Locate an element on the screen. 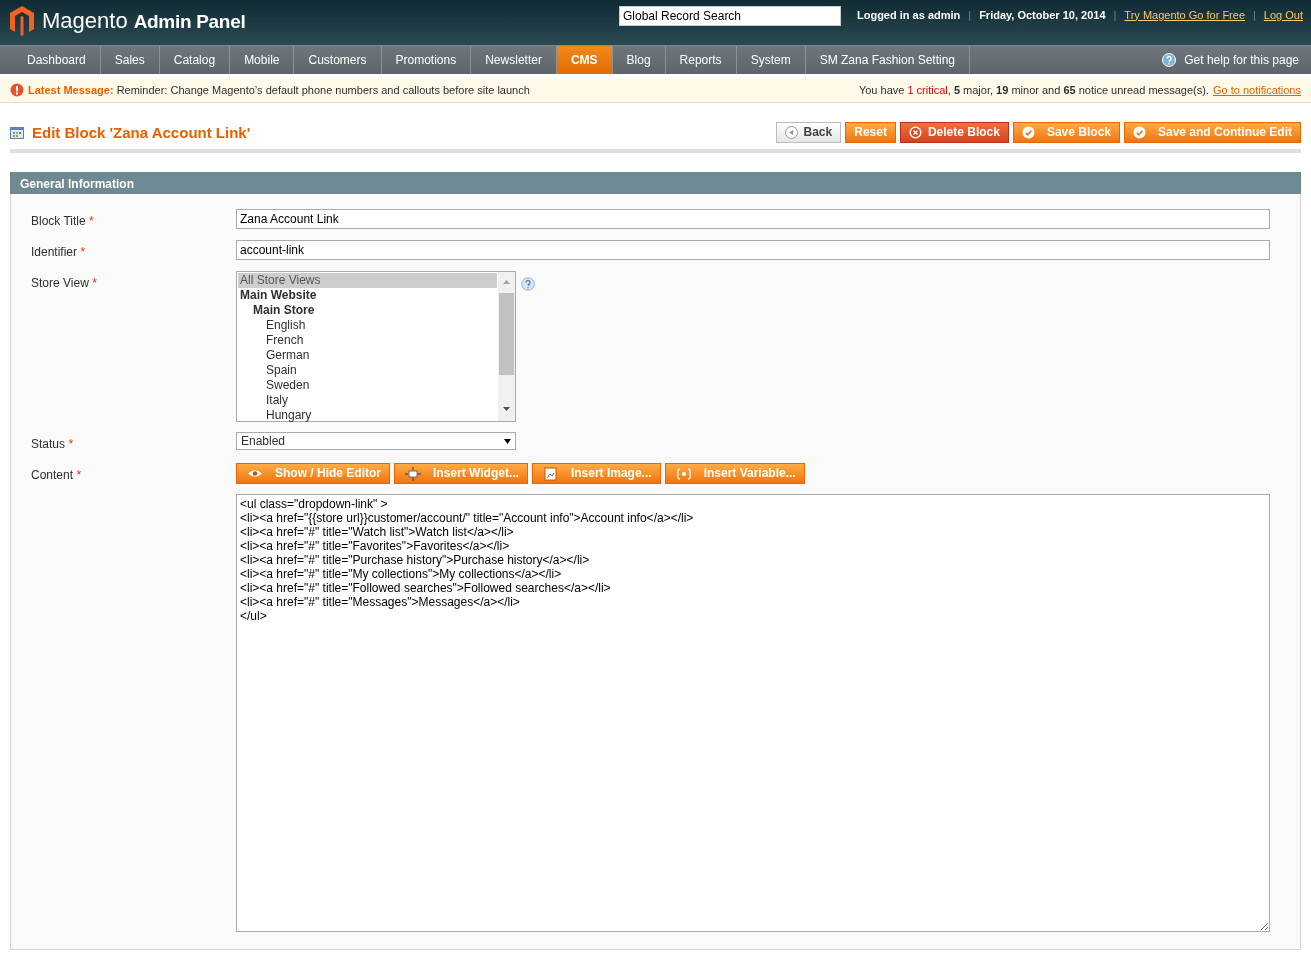 Image resolution: width=1311 pixels, height=961 pixels. nav-tab: Blog is located at coordinates (639, 60).